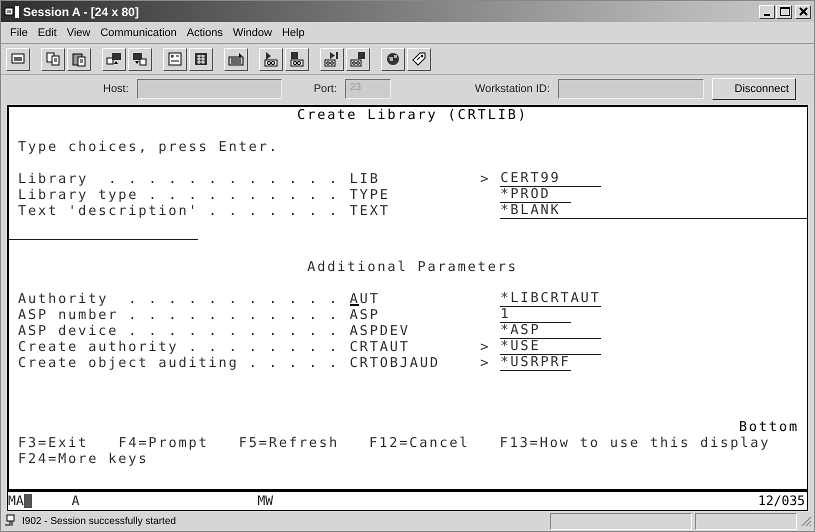 The width and height of the screenshot is (815, 532). What do you see at coordinates (419, 443) in the screenshot?
I see `function-key: F12=Cancel` at bounding box center [419, 443].